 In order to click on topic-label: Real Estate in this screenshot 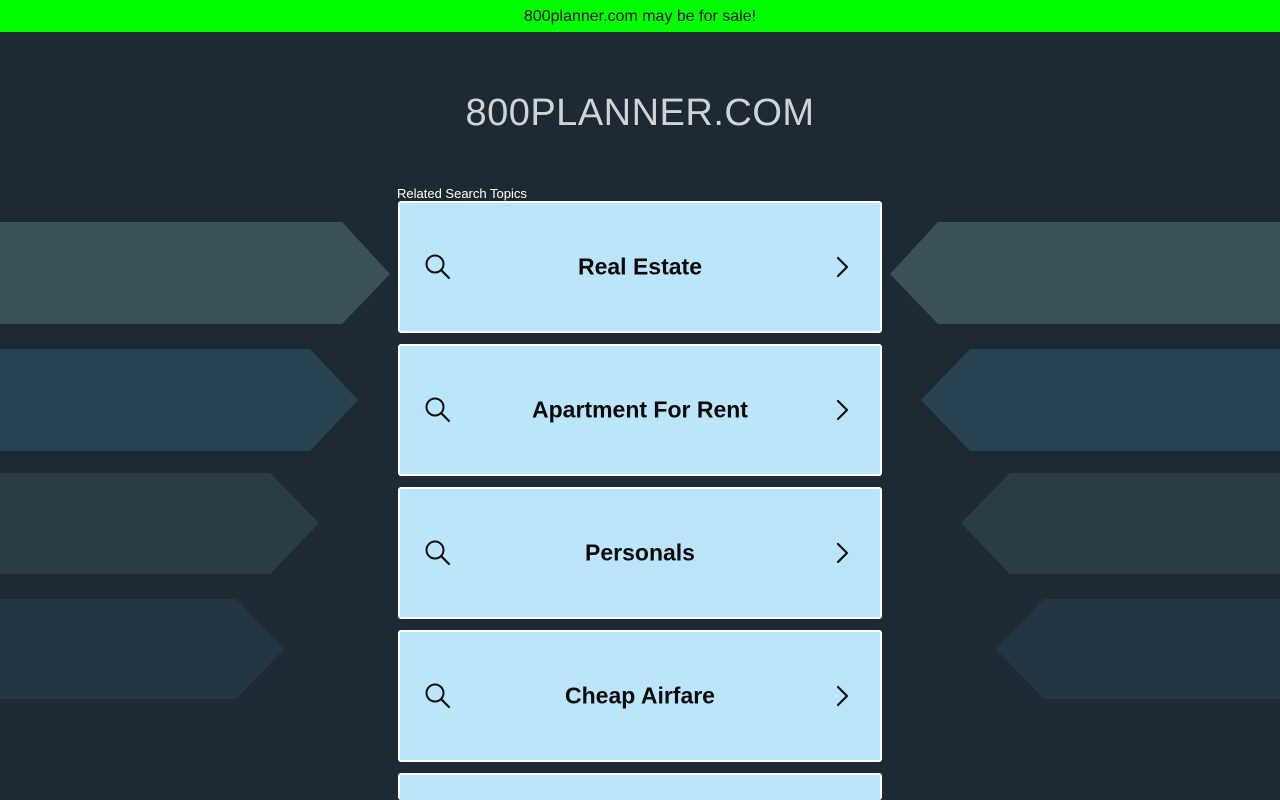, I will do `click(639, 266)`.